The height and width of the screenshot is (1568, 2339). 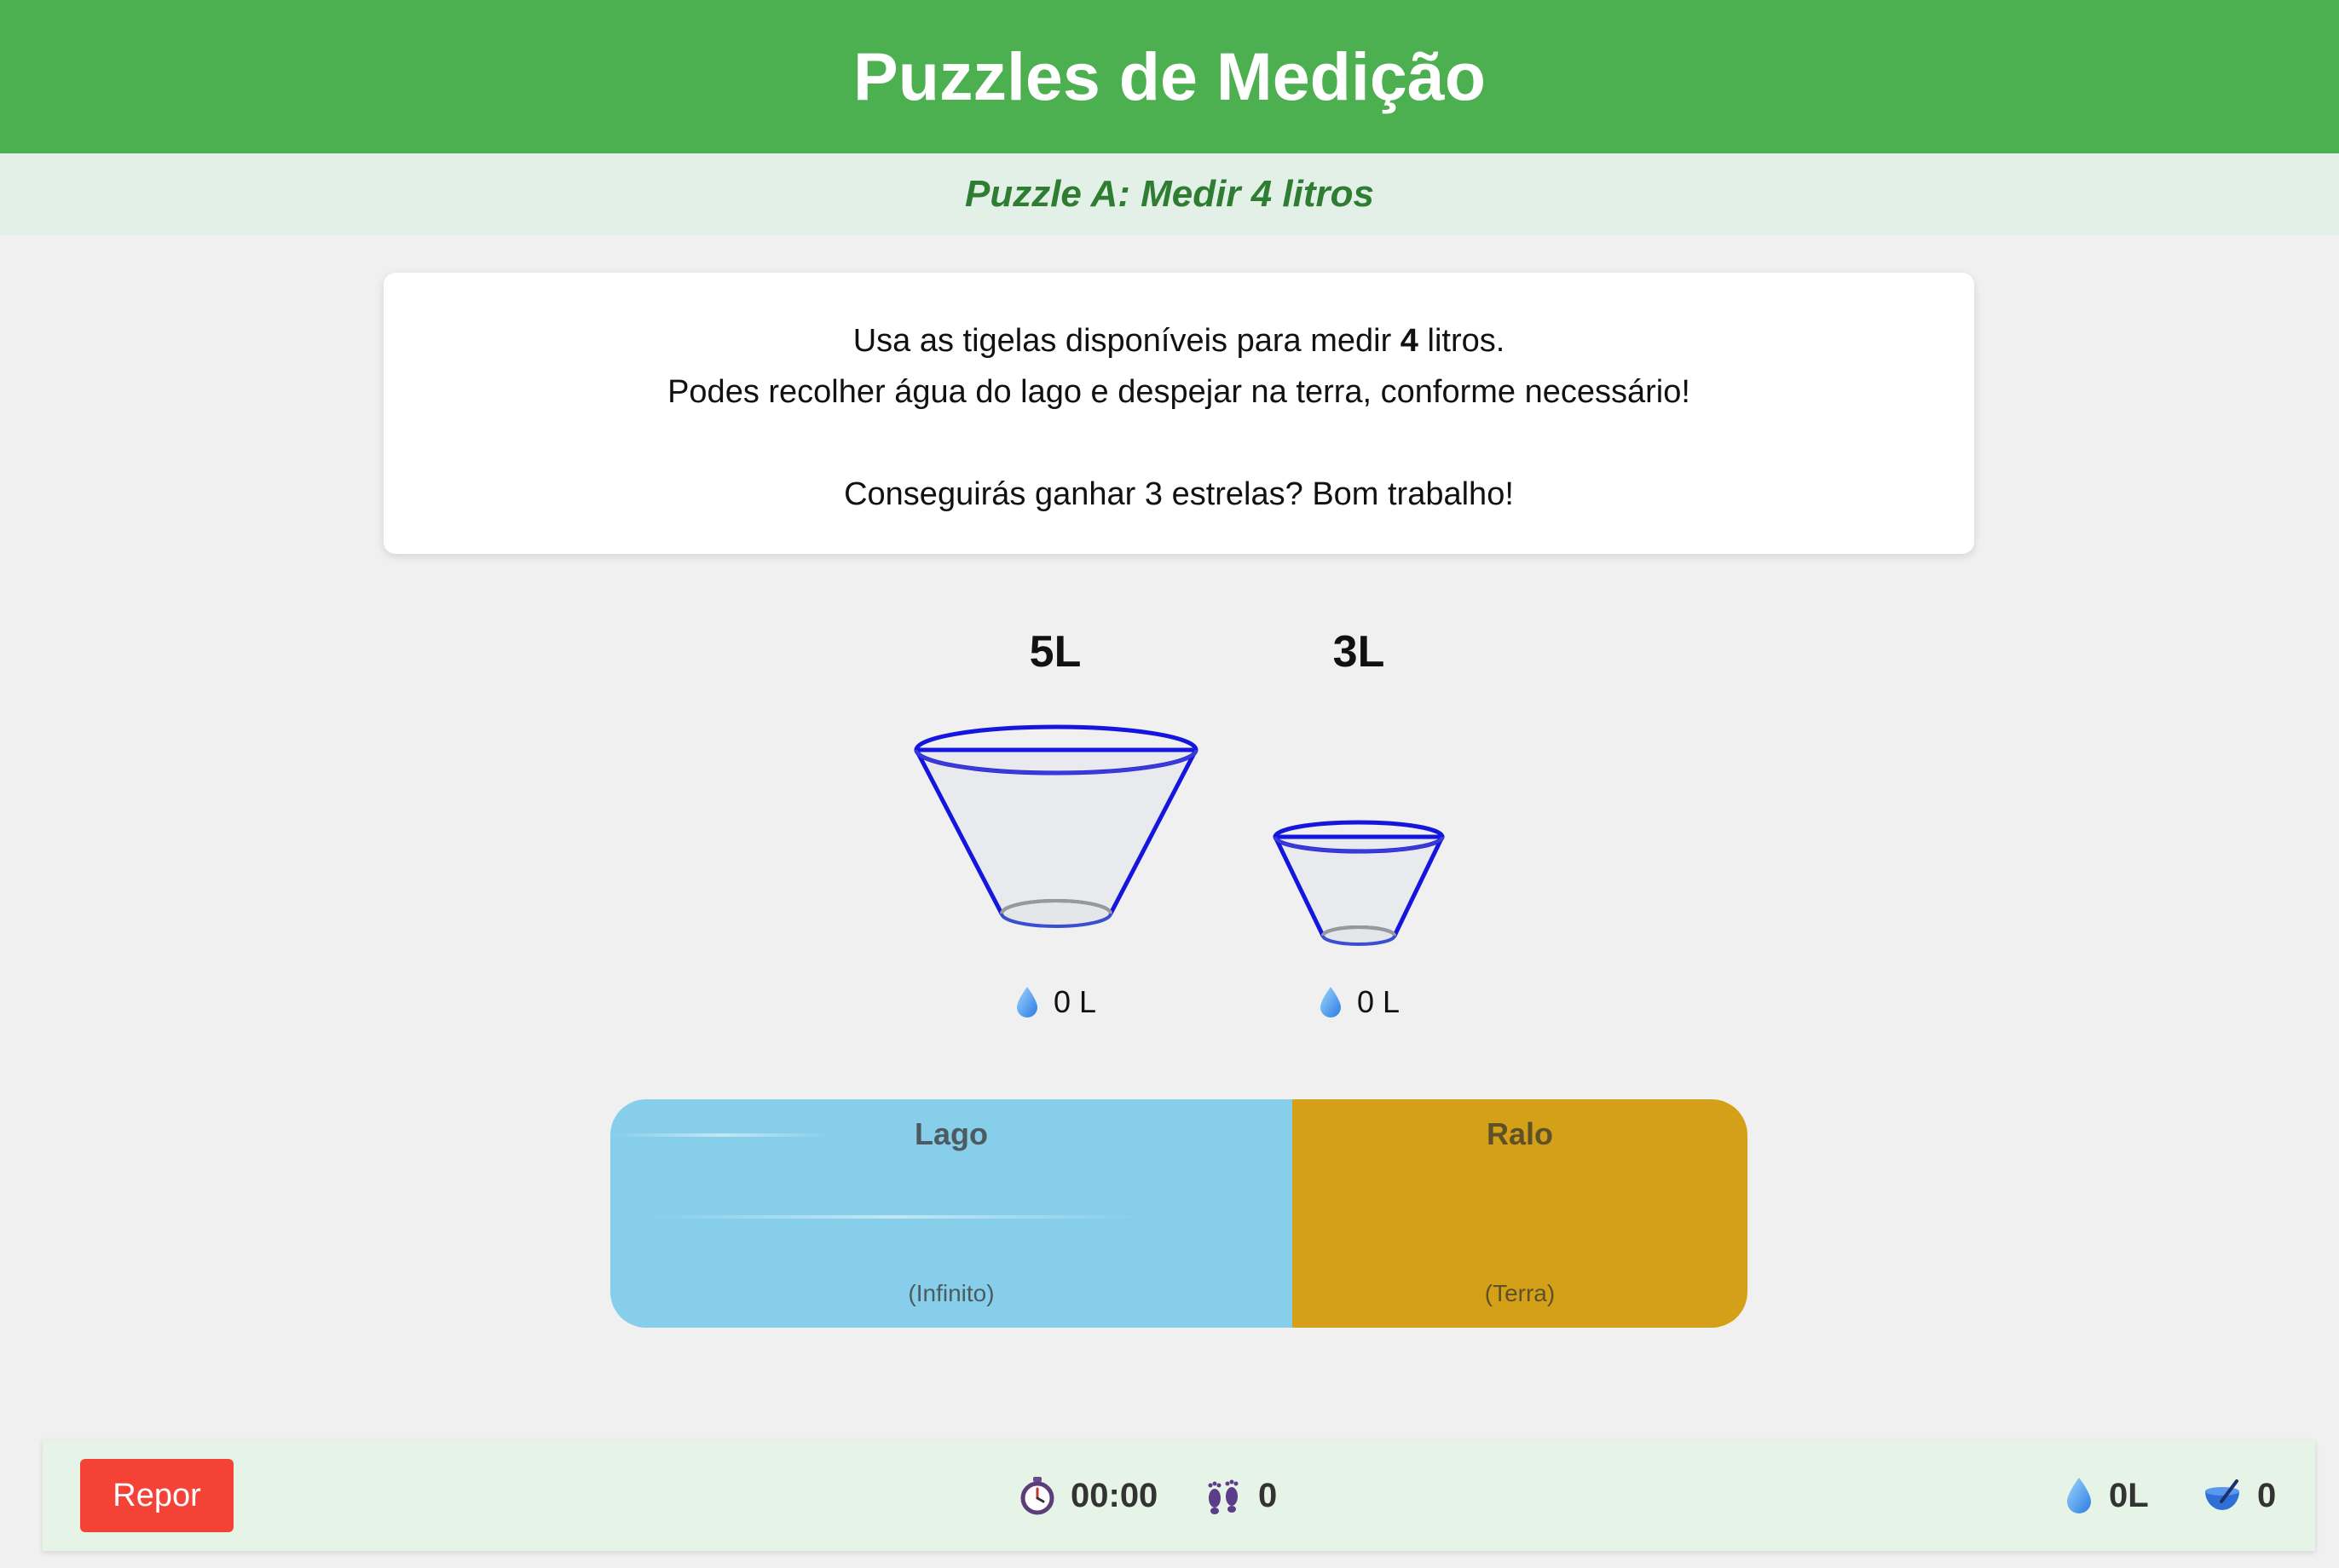 I want to click on pour-bowl-icon, so click(x=2222, y=1495).